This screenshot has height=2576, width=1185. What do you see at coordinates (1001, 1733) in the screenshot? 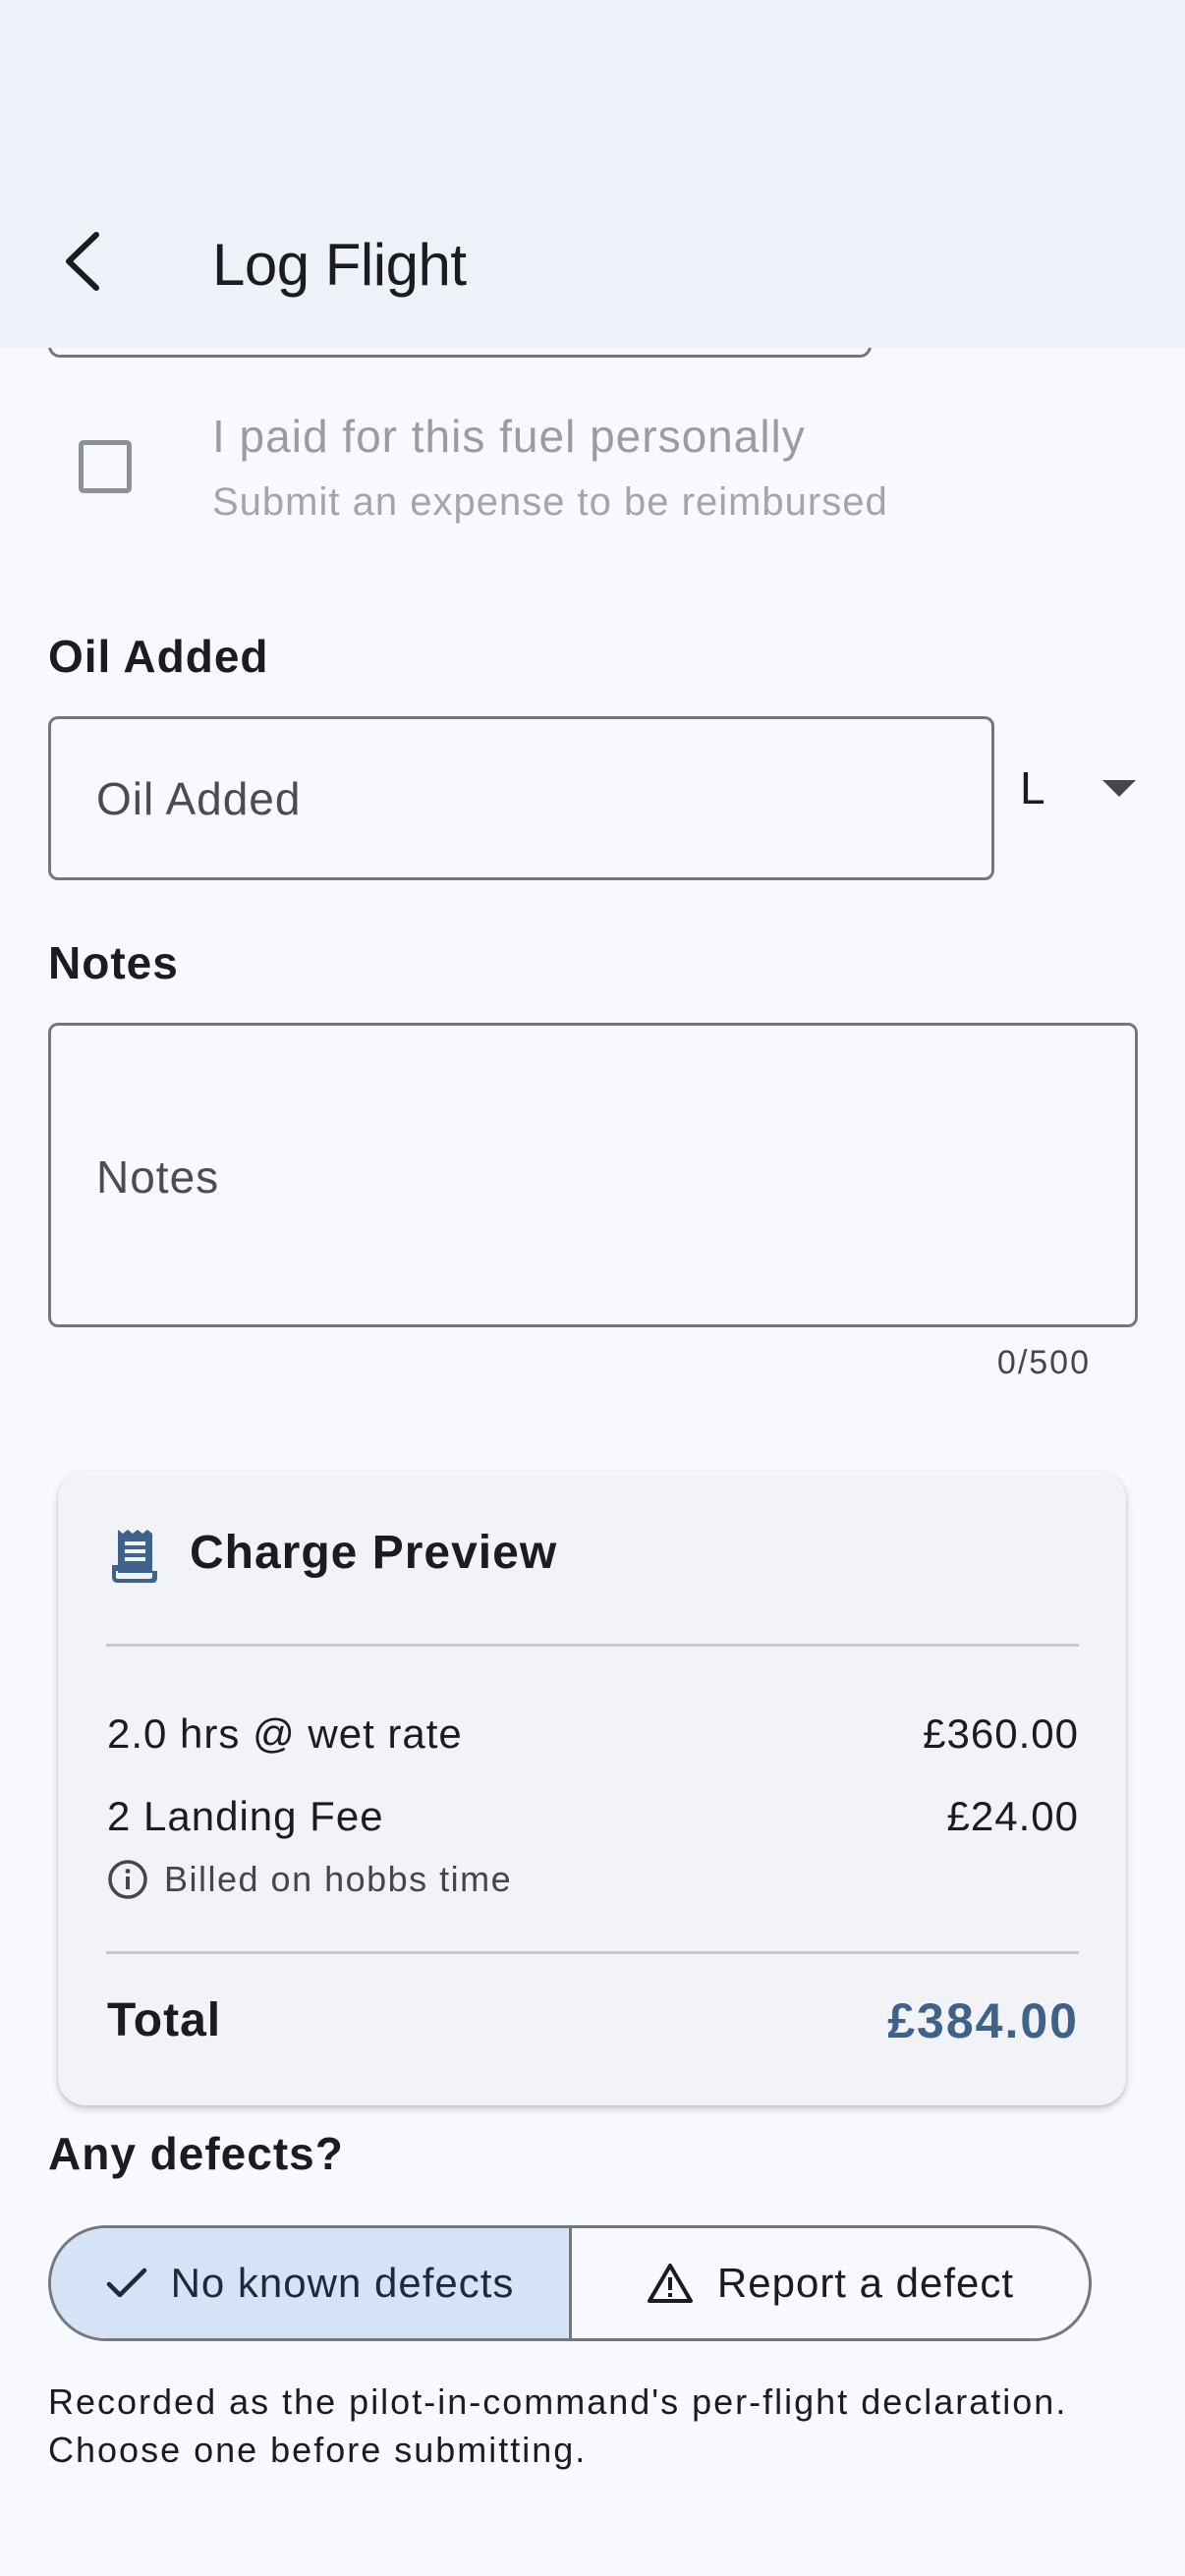
I see `charge-line-amount: £360.00` at bounding box center [1001, 1733].